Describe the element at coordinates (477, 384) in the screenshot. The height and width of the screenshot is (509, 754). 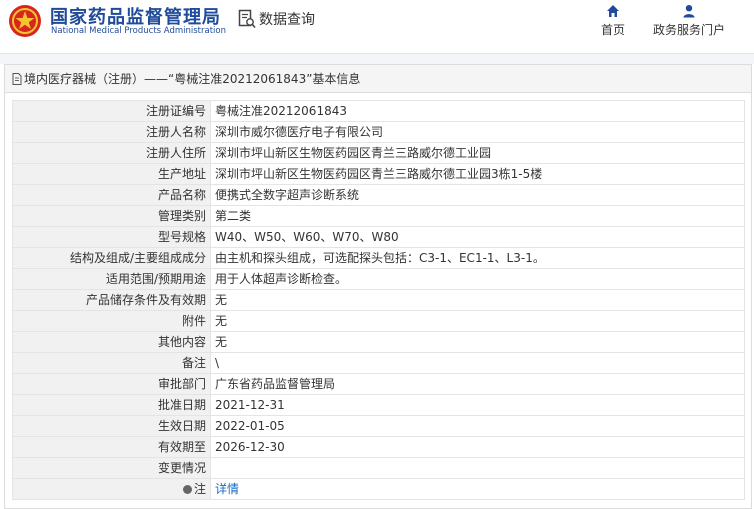
I see `row-value: 广东省药品监督管理局` at that location.